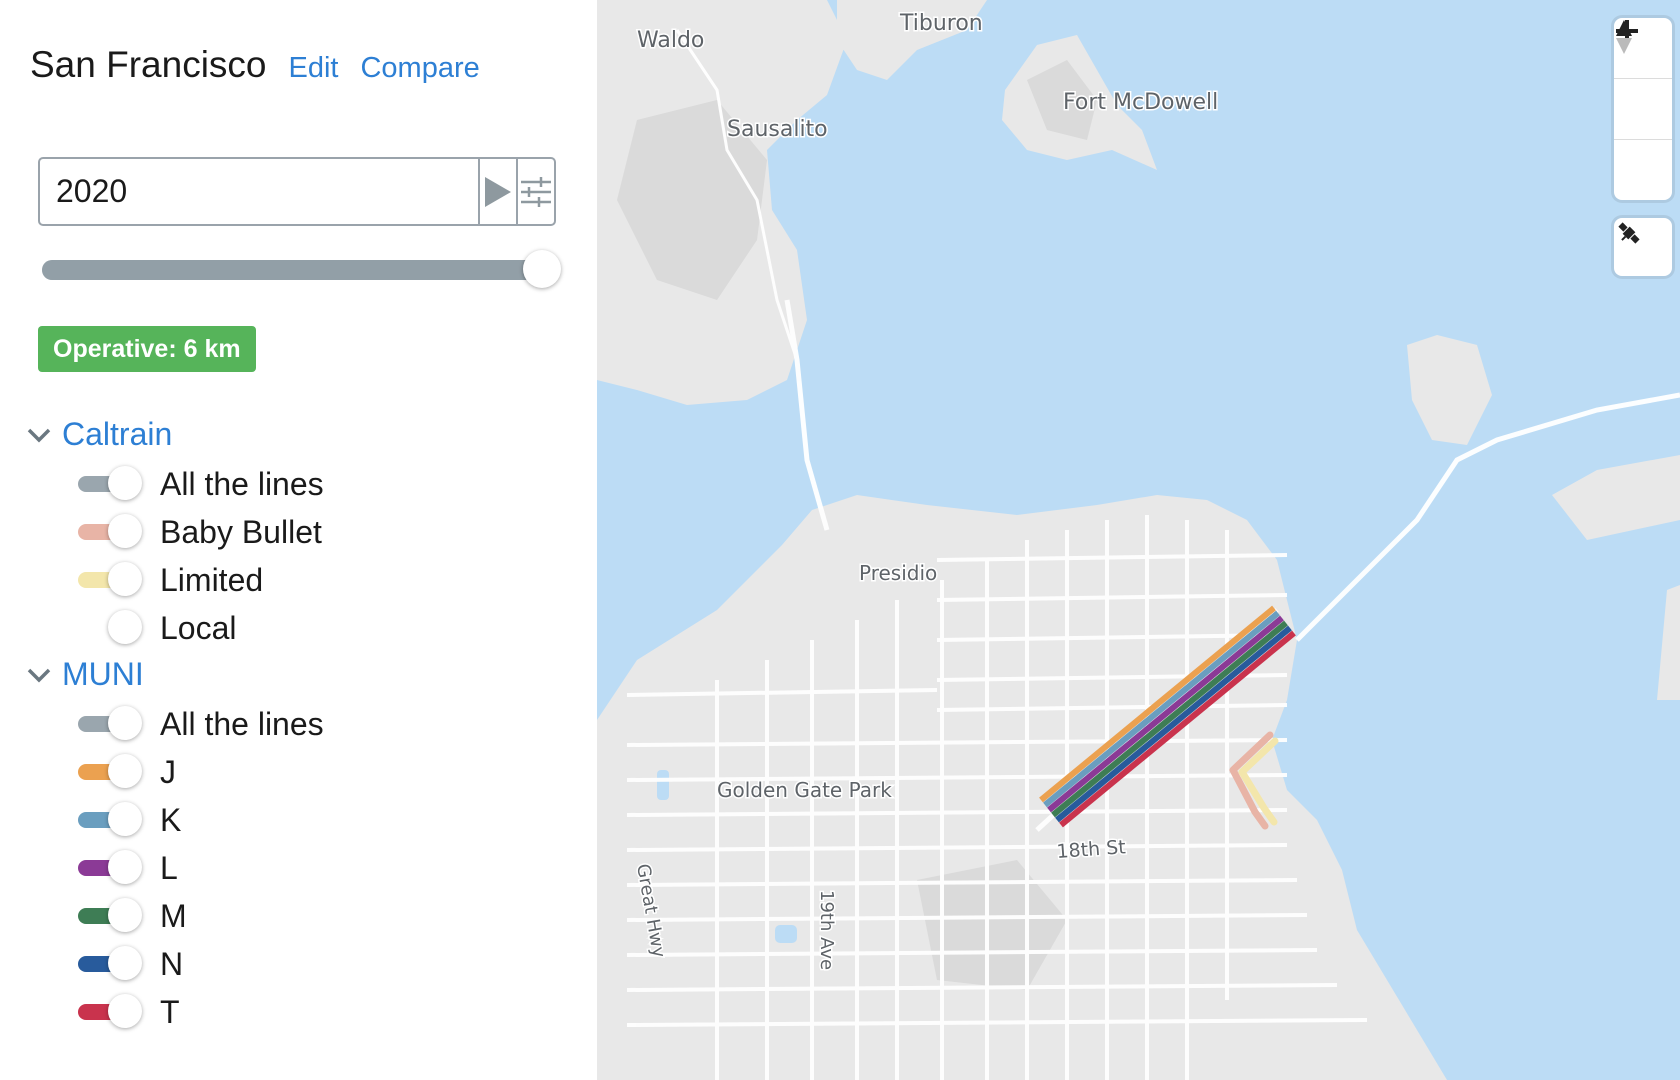 Image resolution: width=1680 pixels, height=1080 pixels. What do you see at coordinates (212, 579) in the screenshot?
I see `line-label: Limited` at bounding box center [212, 579].